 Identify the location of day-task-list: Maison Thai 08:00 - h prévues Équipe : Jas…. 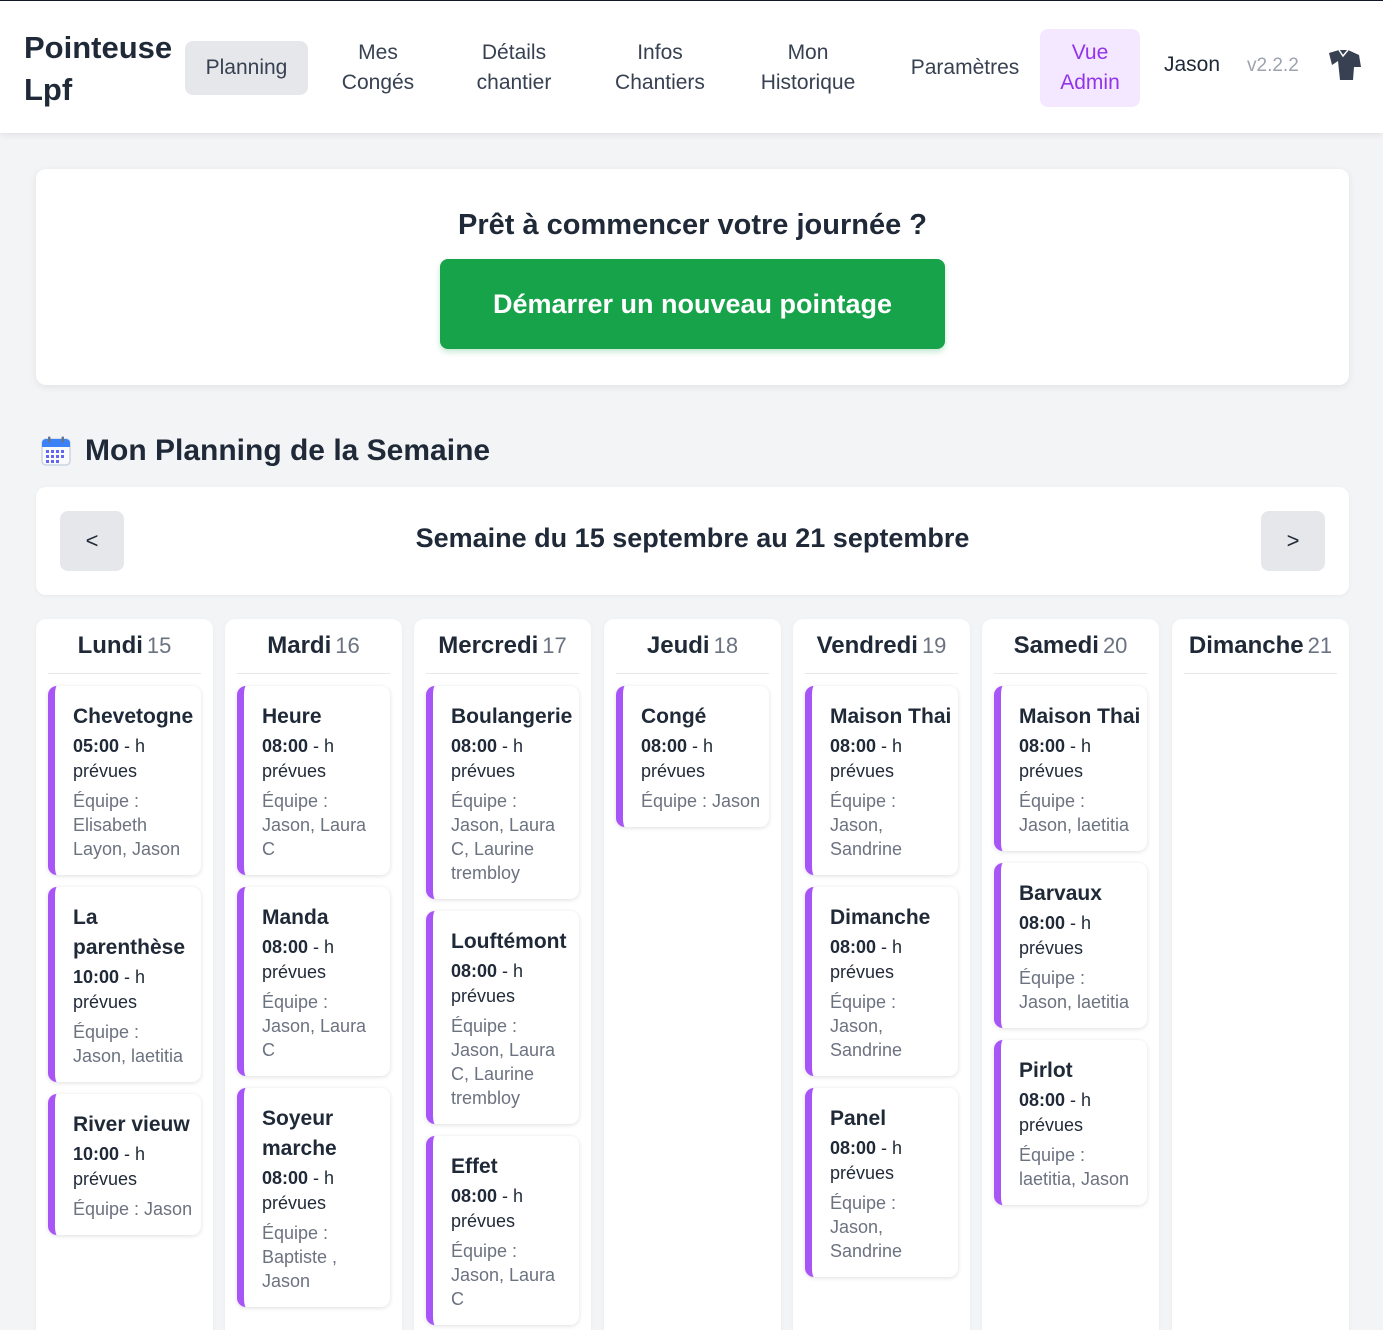
(881, 987).